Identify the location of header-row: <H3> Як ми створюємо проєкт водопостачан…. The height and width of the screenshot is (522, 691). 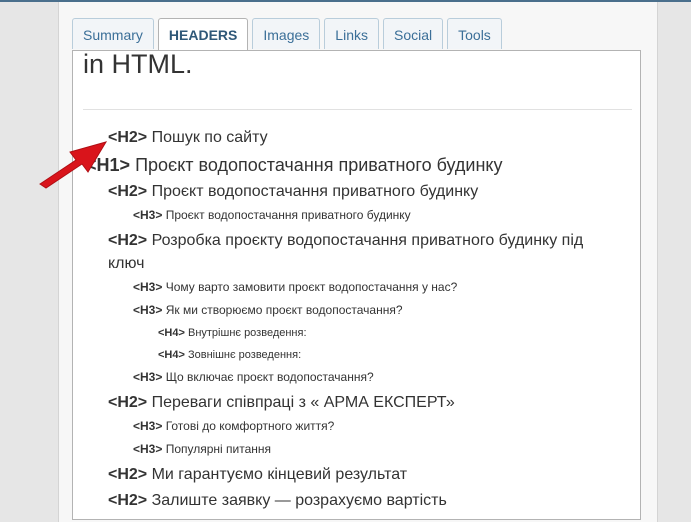
(353, 310).